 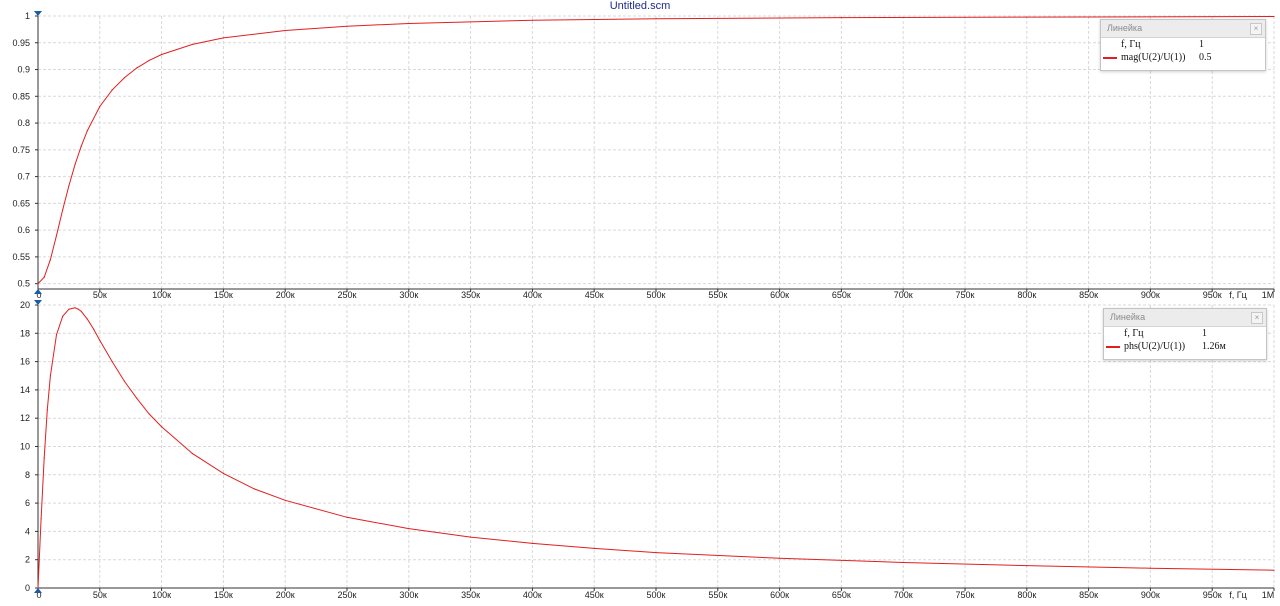 I want to click on x-tick-label: 100к, so click(x=161, y=595).